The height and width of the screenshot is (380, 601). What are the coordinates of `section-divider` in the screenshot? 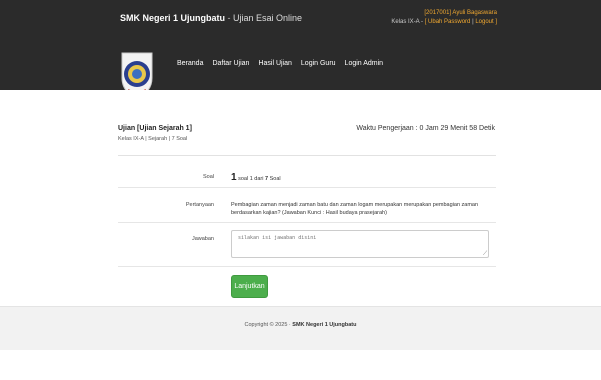 It's located at (307, 155).